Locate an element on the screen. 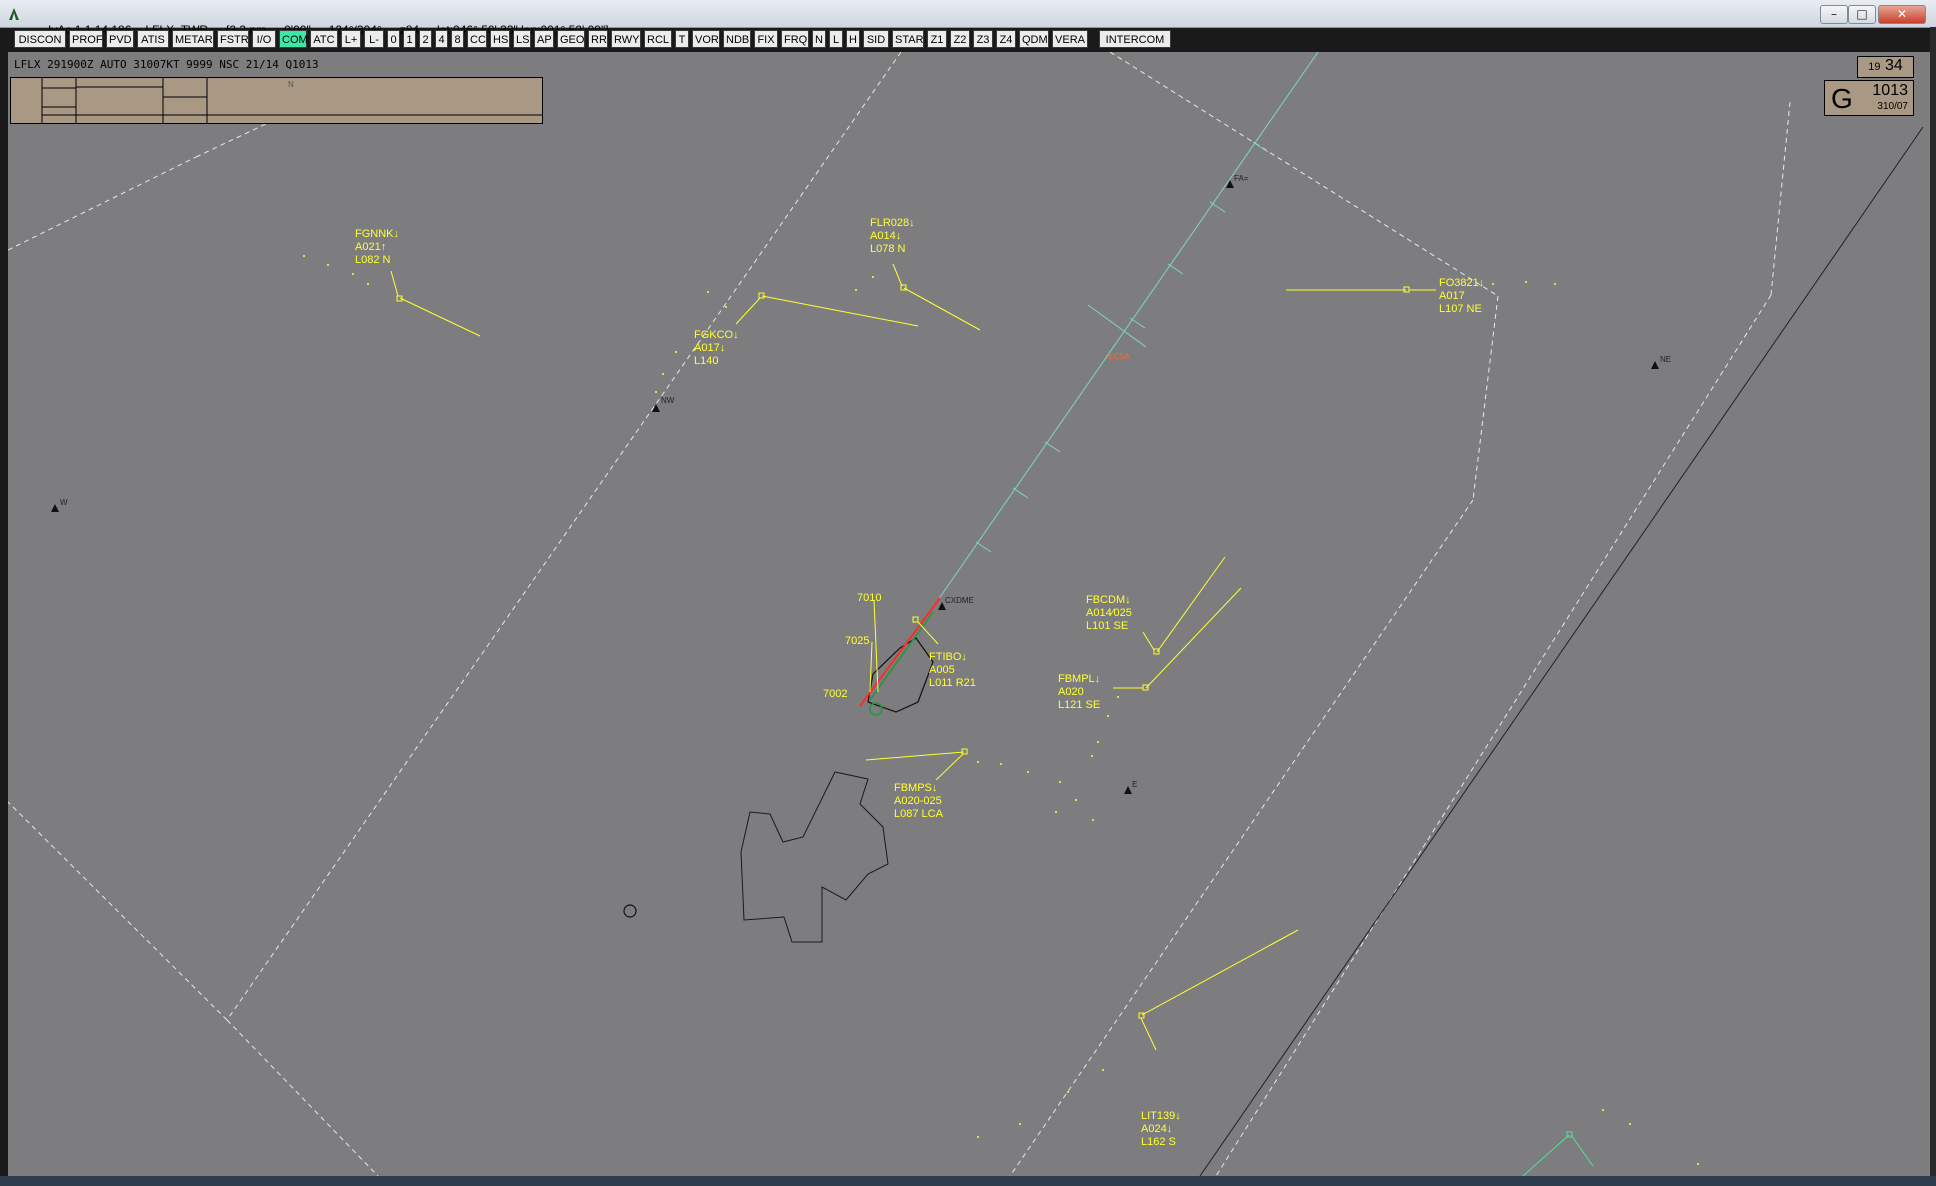 The width and height of the screenshot is (1936, 1186). toolbar-button-prof: PROF is located at coordinates (86, 39).